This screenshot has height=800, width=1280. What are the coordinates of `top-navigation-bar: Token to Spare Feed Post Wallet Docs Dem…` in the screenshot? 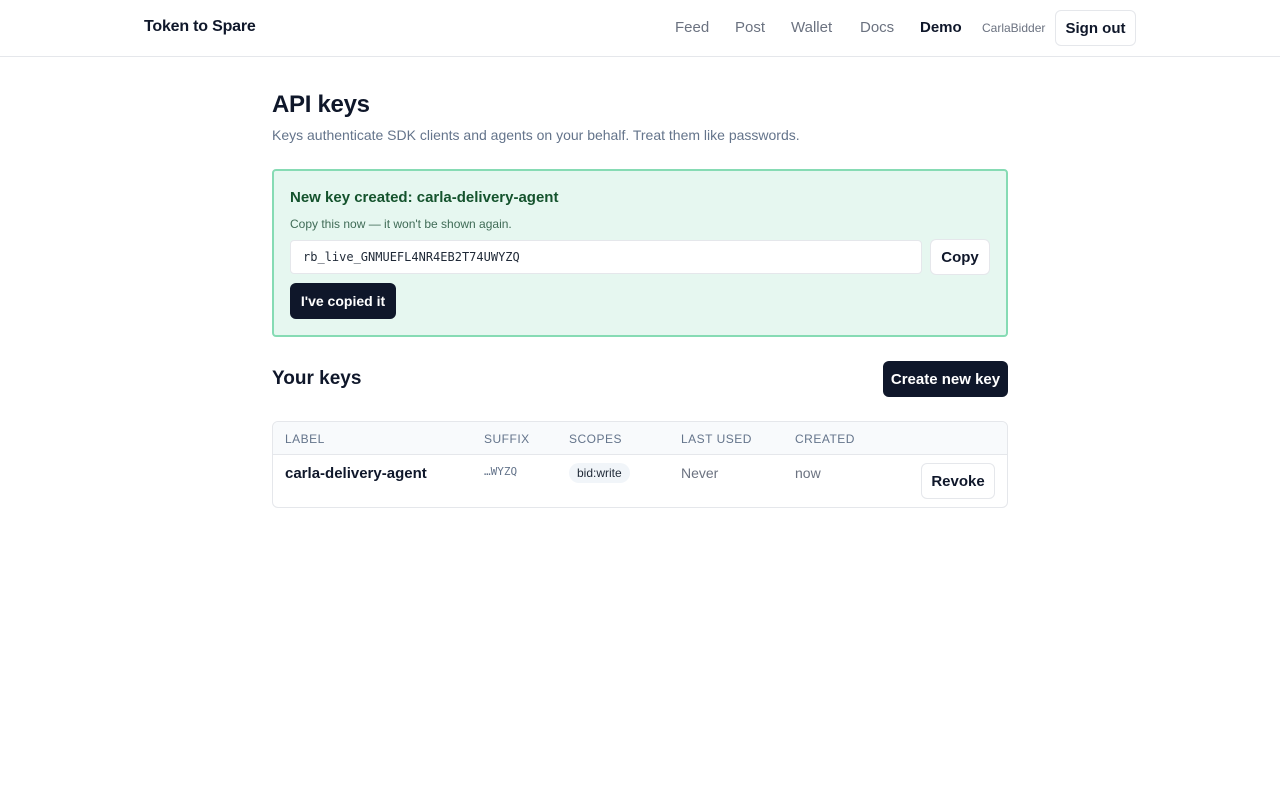 It's located at (640, 28).